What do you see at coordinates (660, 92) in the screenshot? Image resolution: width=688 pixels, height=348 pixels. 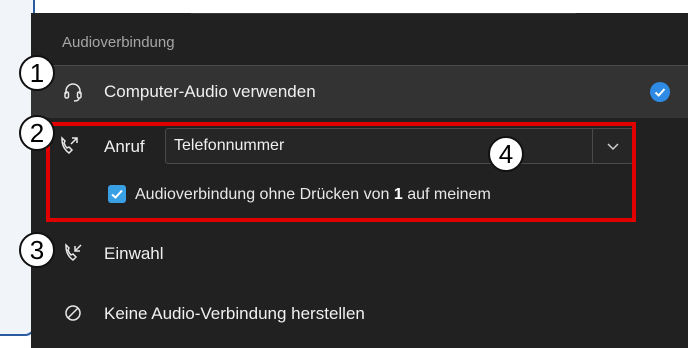 I see `checkmark-circle-icon` at bounding box center [660, 92].